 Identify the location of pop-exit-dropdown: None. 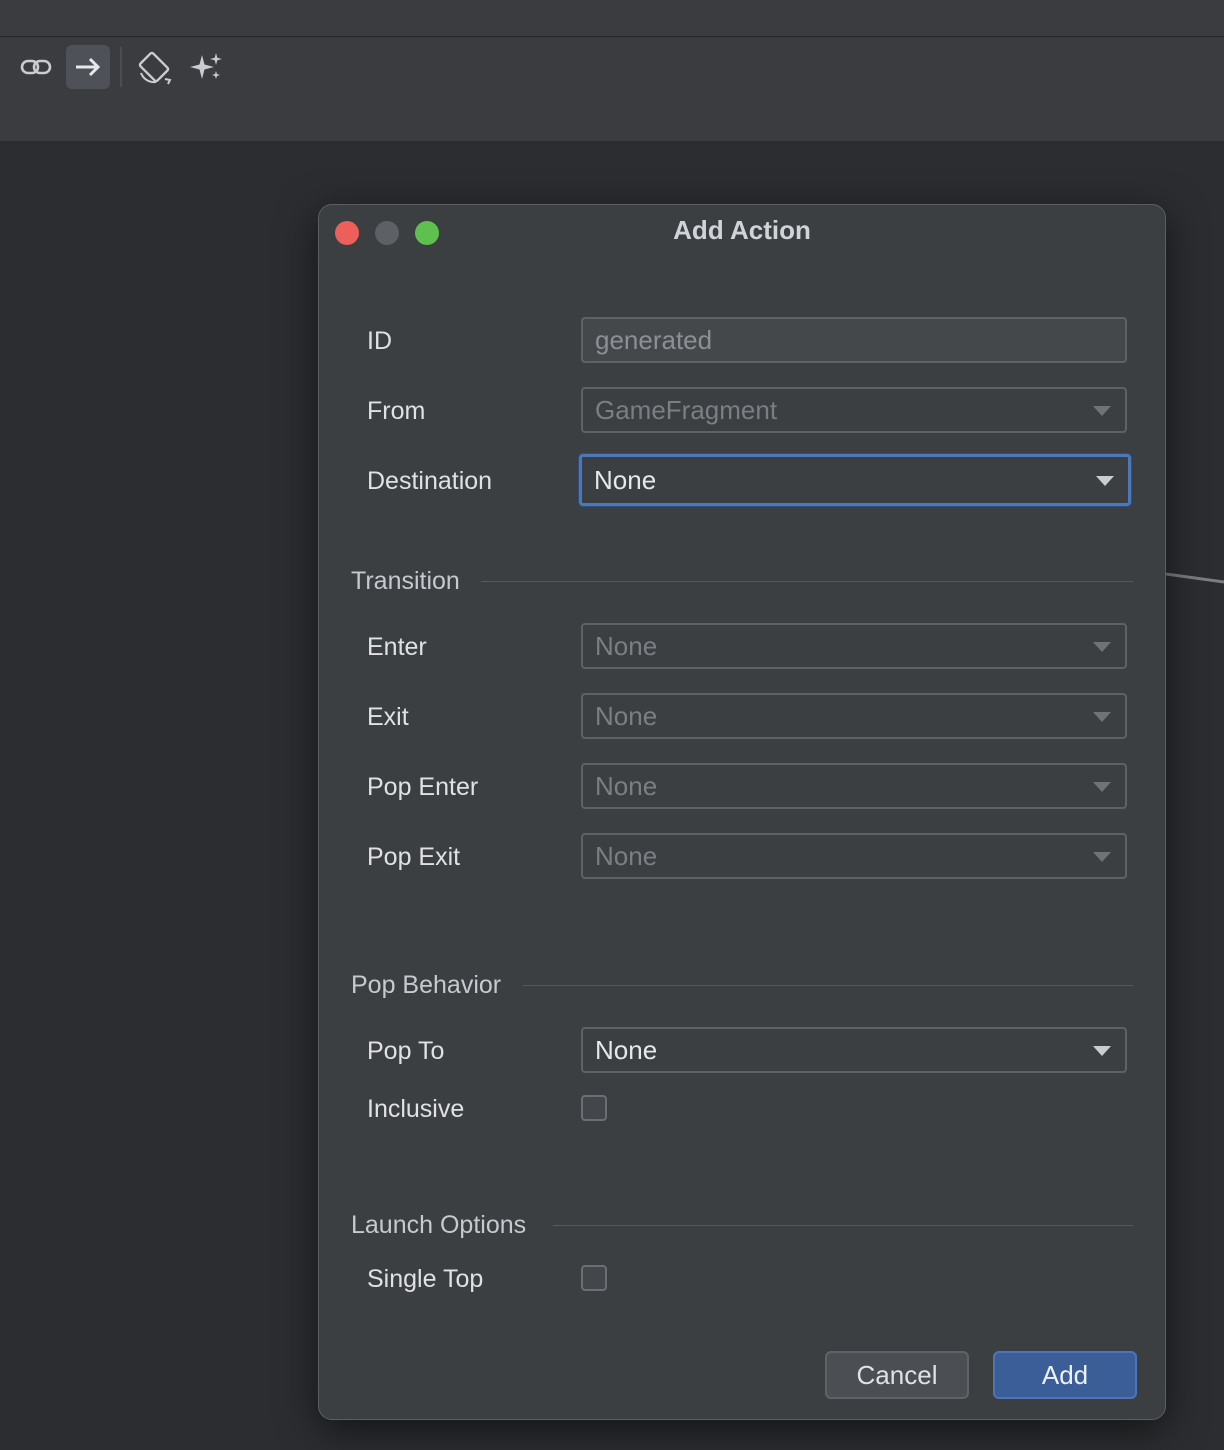
(854, 856).